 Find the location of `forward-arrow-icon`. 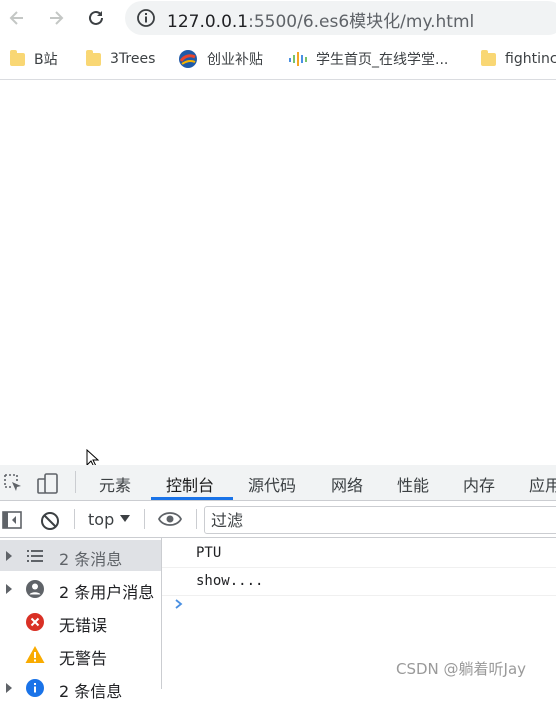

forward-arrow-icon is located at coordinates (57, 18).